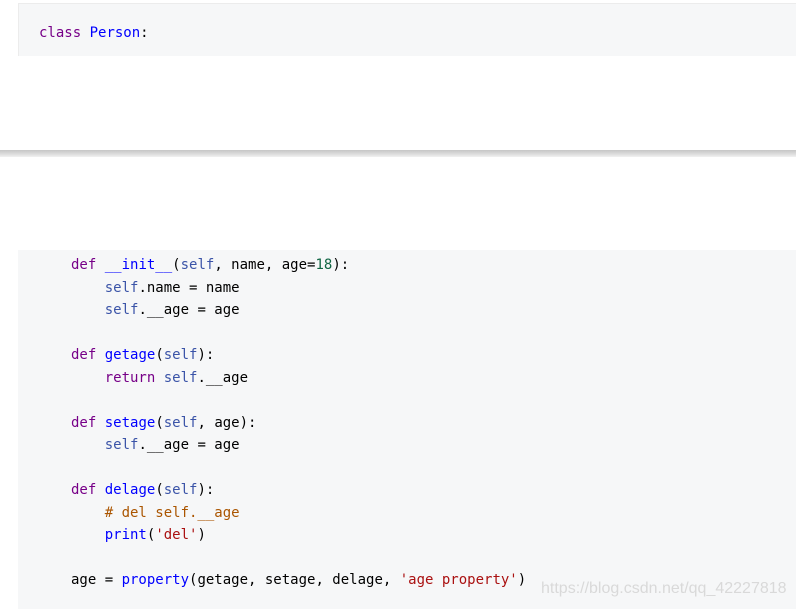  I want to click on code-line: def setage(self, age):, so click(298, 423).